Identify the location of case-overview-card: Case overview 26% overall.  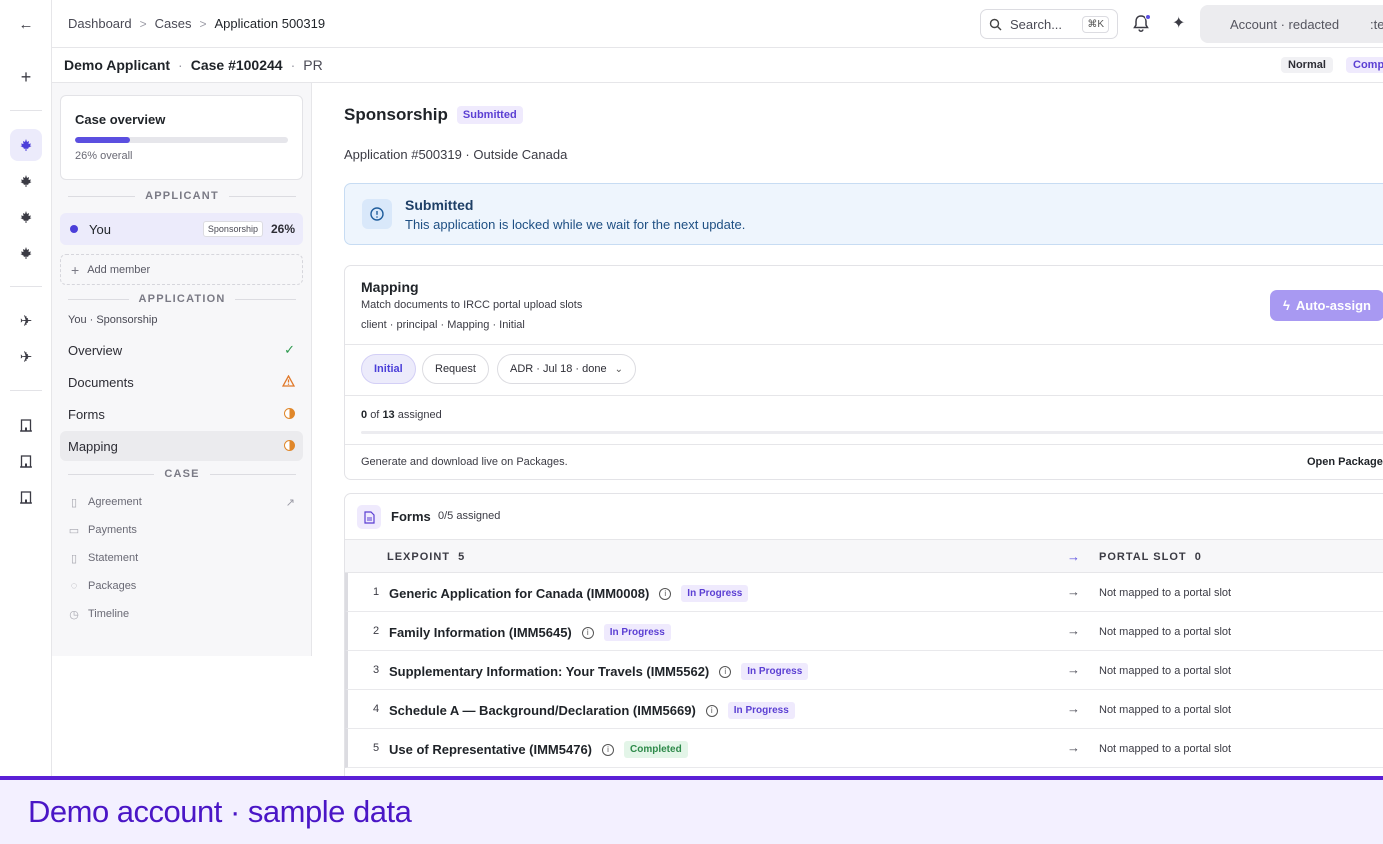
(181, 137).